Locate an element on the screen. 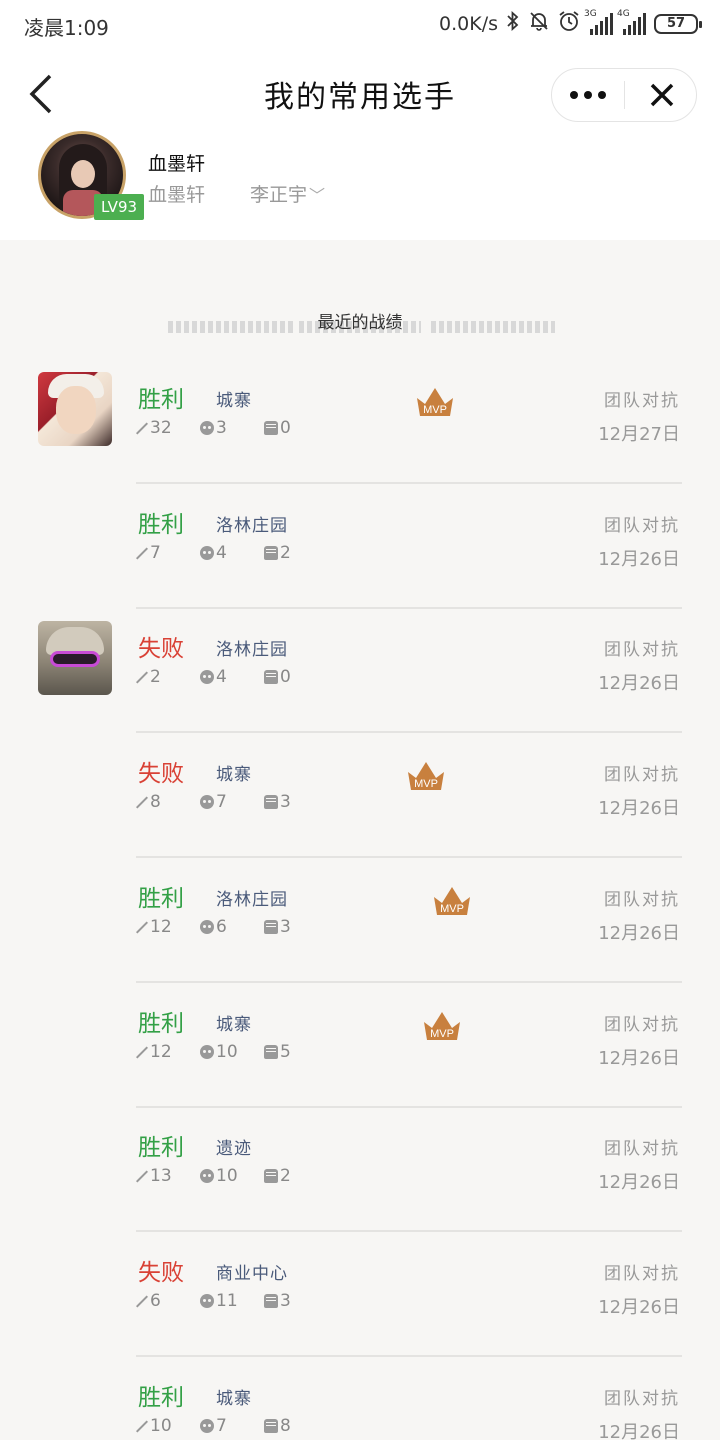 The height and width of the screenshot is (1440, 720). assists-value: 8 is located at coordinates (285, 1425).